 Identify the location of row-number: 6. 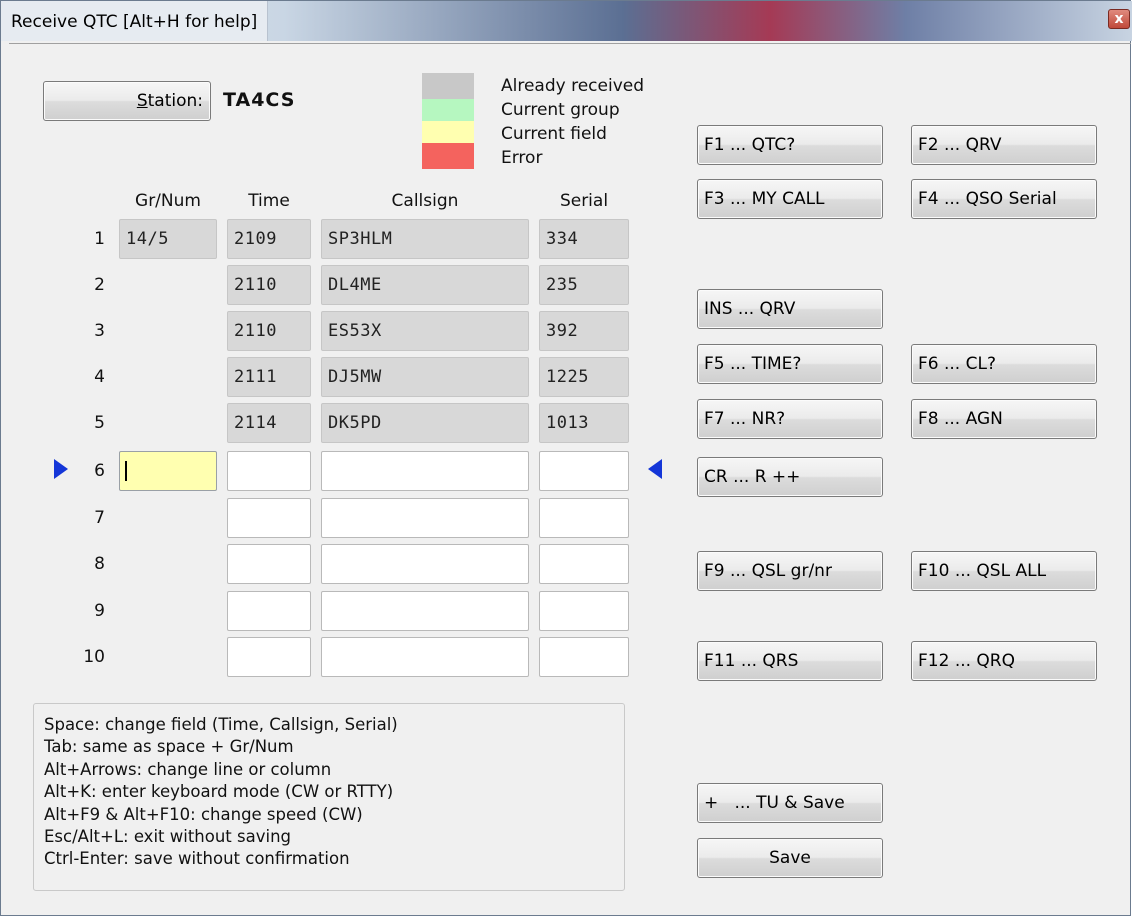
(99, 471).